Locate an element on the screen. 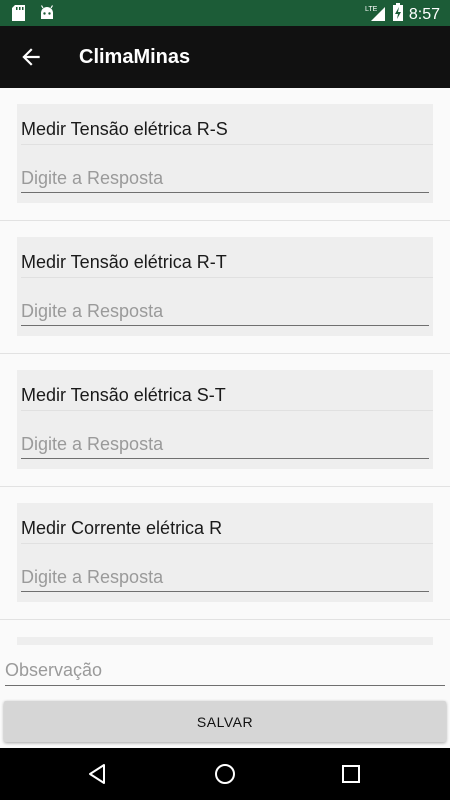 The width and height of the screenshot is (450, 800). back-button is located at coordinates (31, 57).